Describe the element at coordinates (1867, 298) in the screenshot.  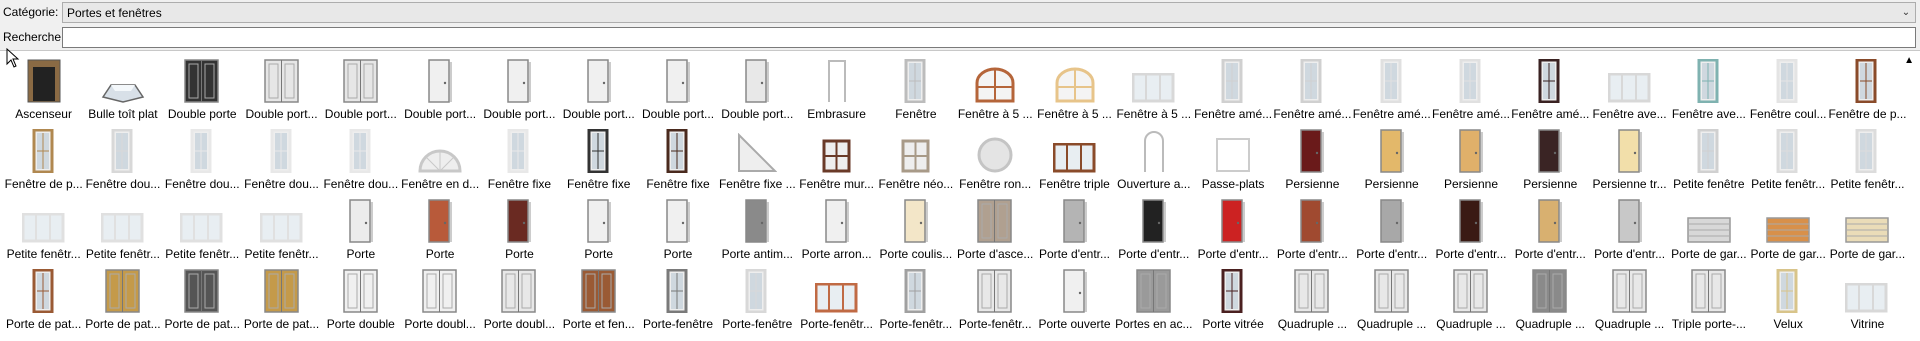
I see `catalog-item: Vitrine` at that location.